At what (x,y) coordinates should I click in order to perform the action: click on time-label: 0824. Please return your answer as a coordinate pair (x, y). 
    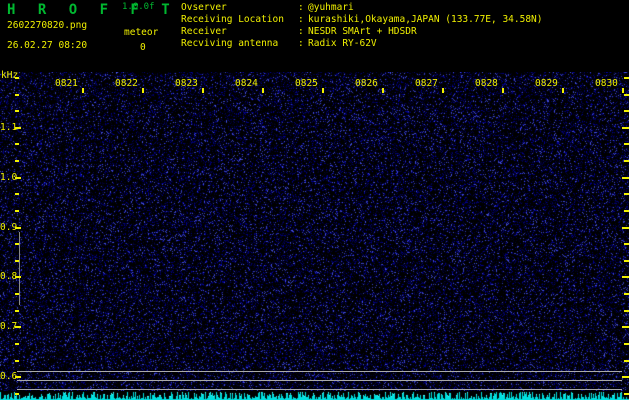
    Looking at the image, I should click on (246, 83).